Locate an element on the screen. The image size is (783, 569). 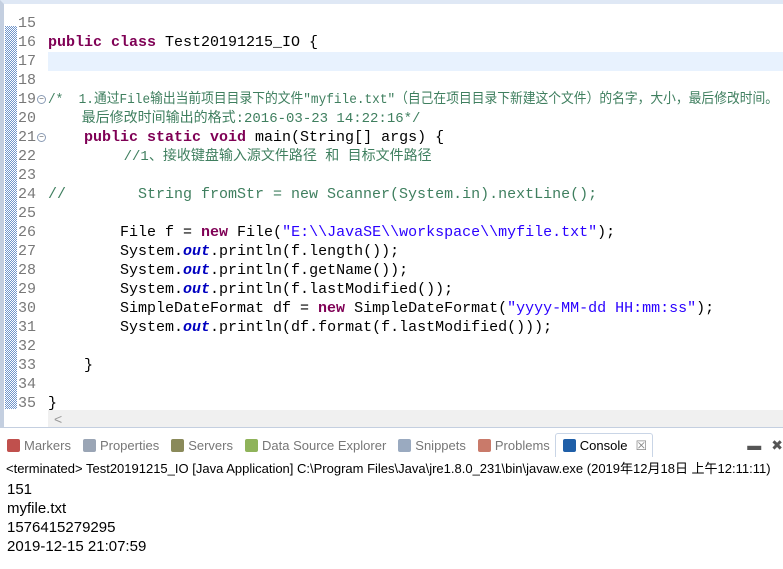
code-line: 17 is located at coordinates (393, 61).